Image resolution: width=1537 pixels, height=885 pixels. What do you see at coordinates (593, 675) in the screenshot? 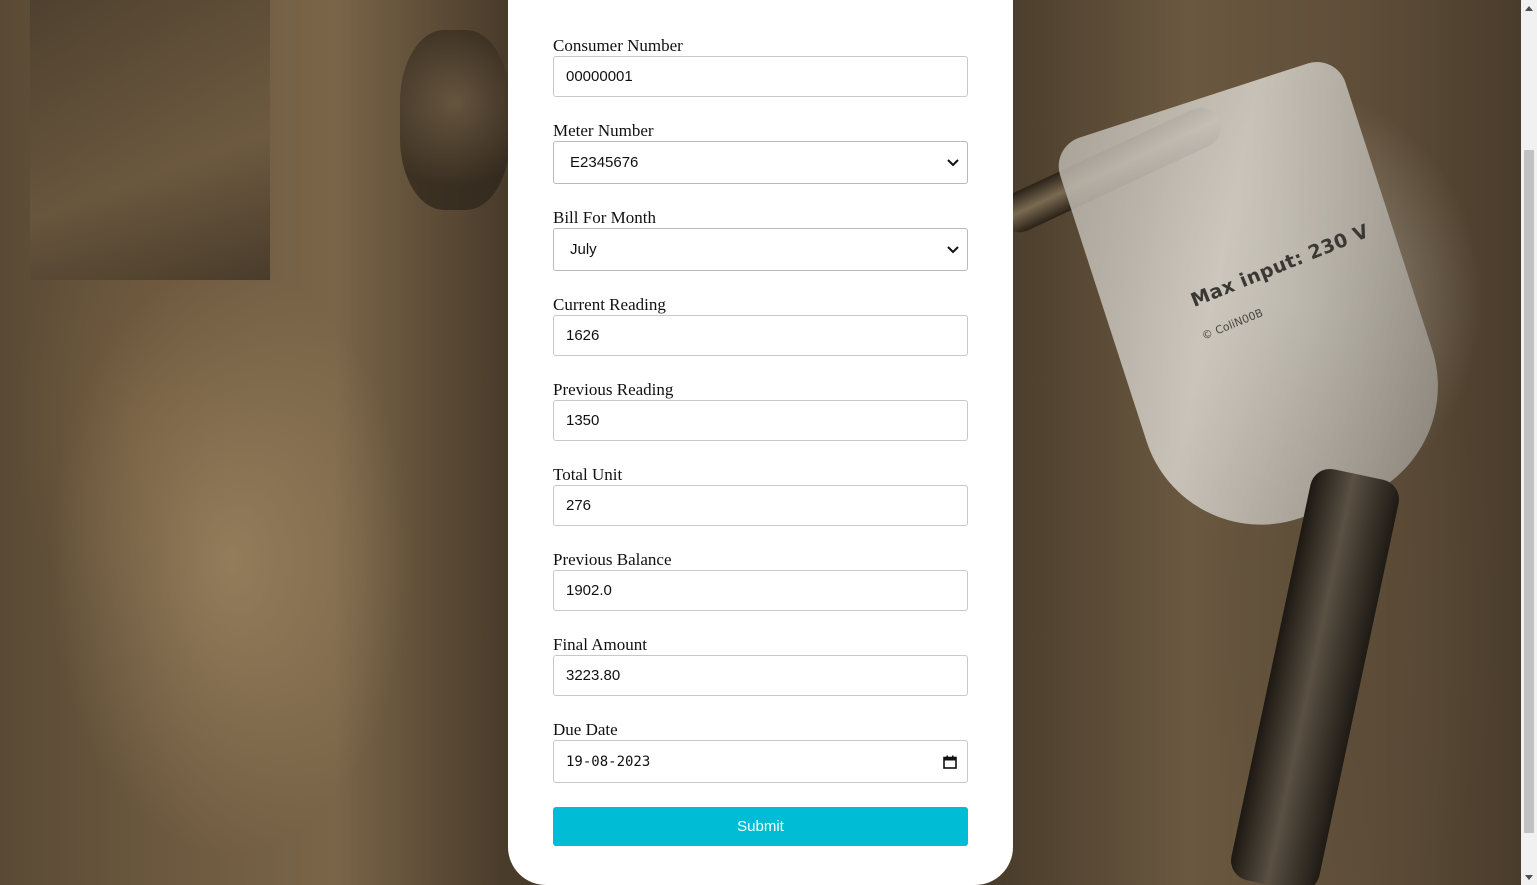
I see `final-amount-value: 3223.80` at bounding box center [593, 675].